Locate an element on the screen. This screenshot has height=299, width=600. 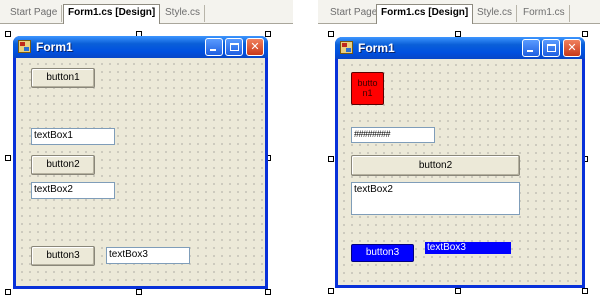
textbox1: textBox1 is located at coordinates (73, 136).